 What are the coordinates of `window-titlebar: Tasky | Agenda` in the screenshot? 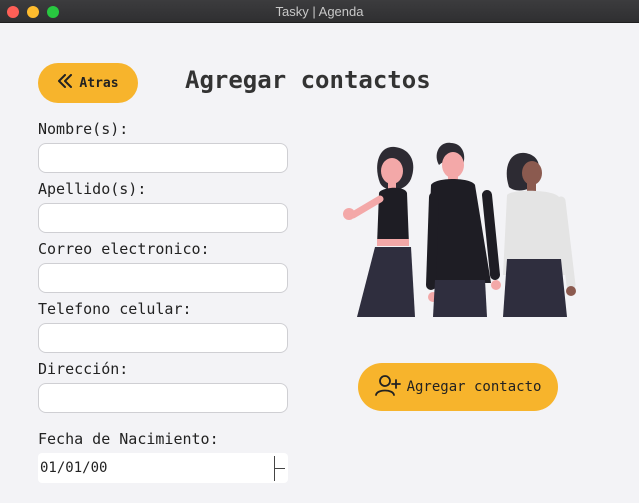 It's located at (319, 11).